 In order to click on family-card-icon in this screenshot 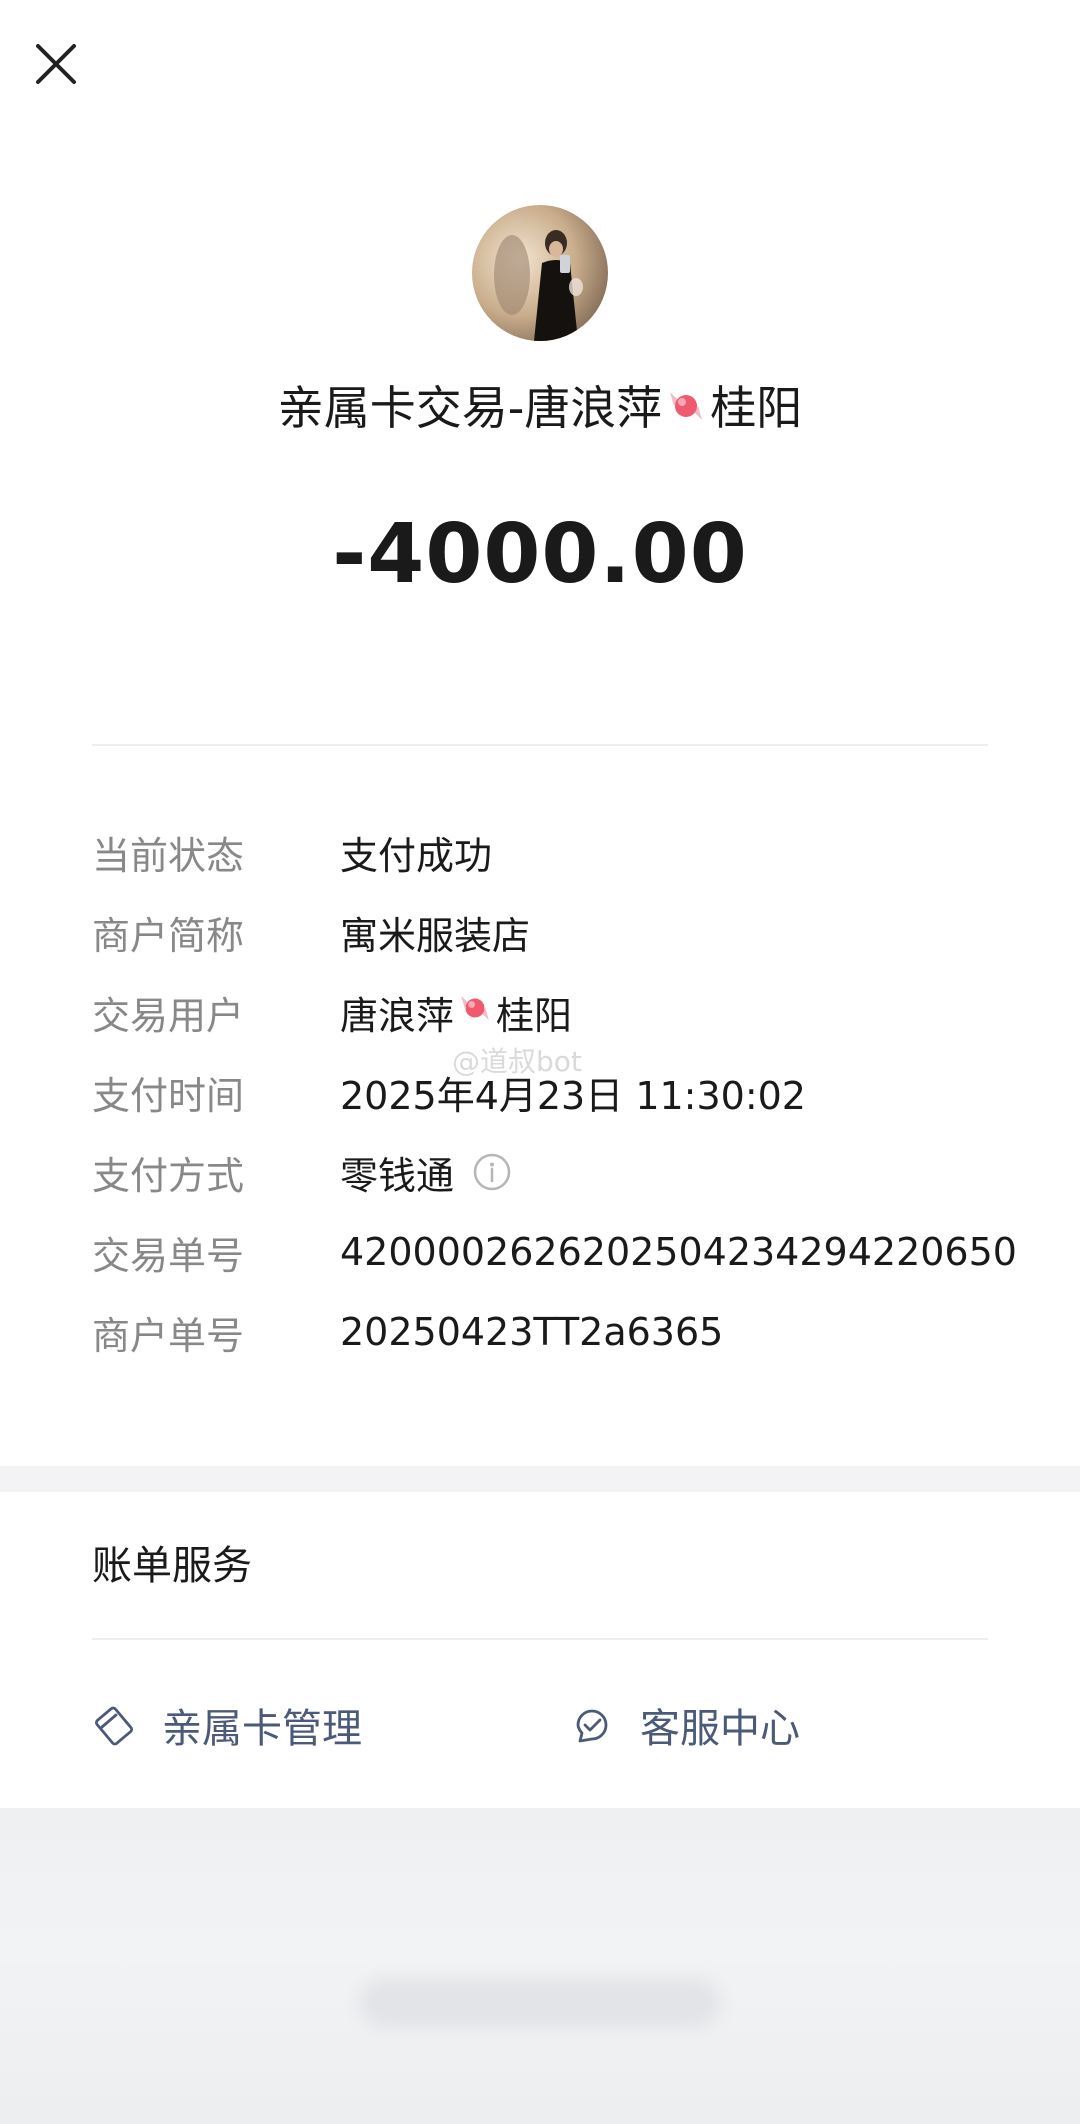, I will do `click(114, 1726)`.